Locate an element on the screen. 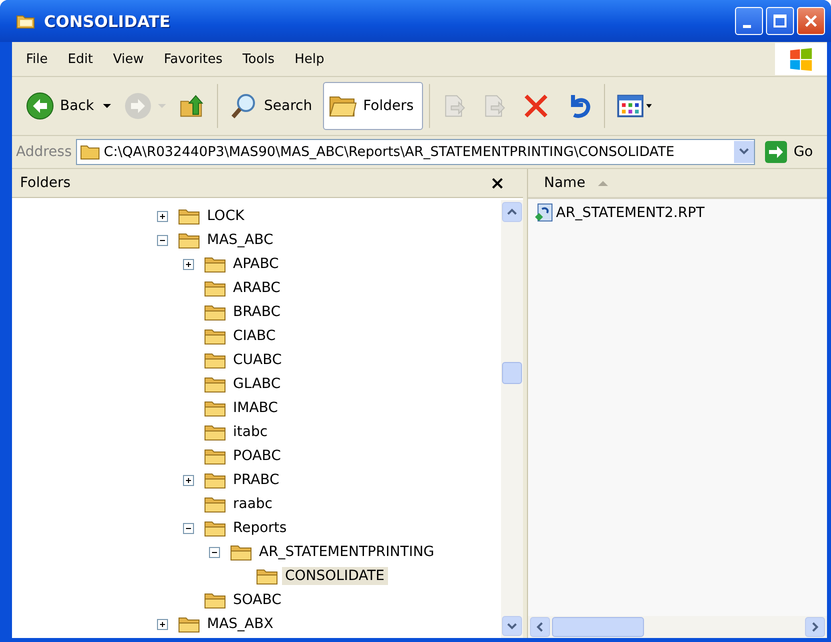 This screenshot has height=642, width=831. window-title: CONSOLIDATE is located at coordinates (108, 21).